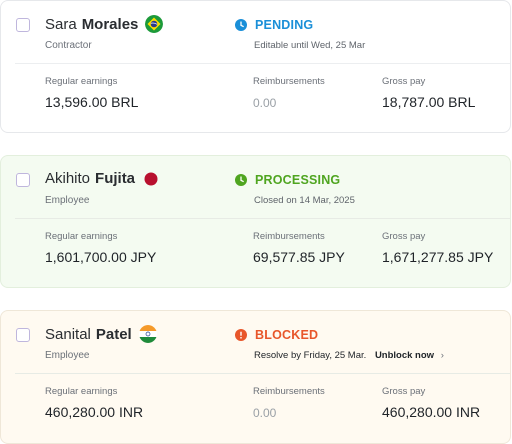 This screenshot has width=512, height=444. I want to click on reimbursements-value: 69,577.85 JPY, so click(299, 257).